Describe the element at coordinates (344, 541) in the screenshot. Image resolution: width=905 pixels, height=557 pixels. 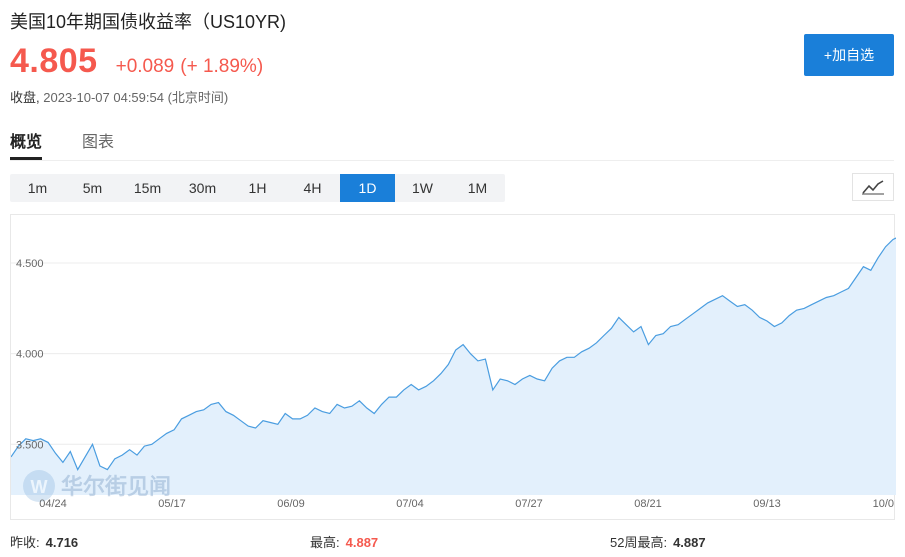
I see `stat-high: 最高: 4.887` at that location.